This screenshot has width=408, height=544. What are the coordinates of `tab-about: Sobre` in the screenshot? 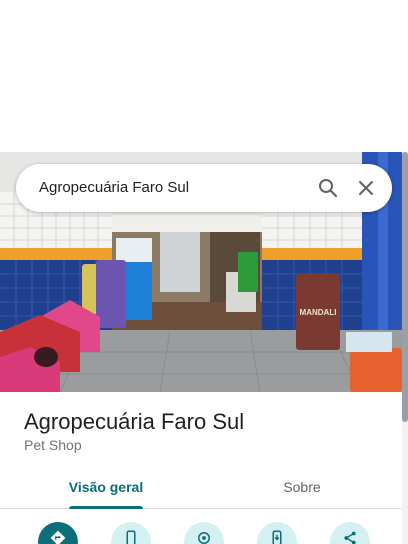 It's located at (302, 487).